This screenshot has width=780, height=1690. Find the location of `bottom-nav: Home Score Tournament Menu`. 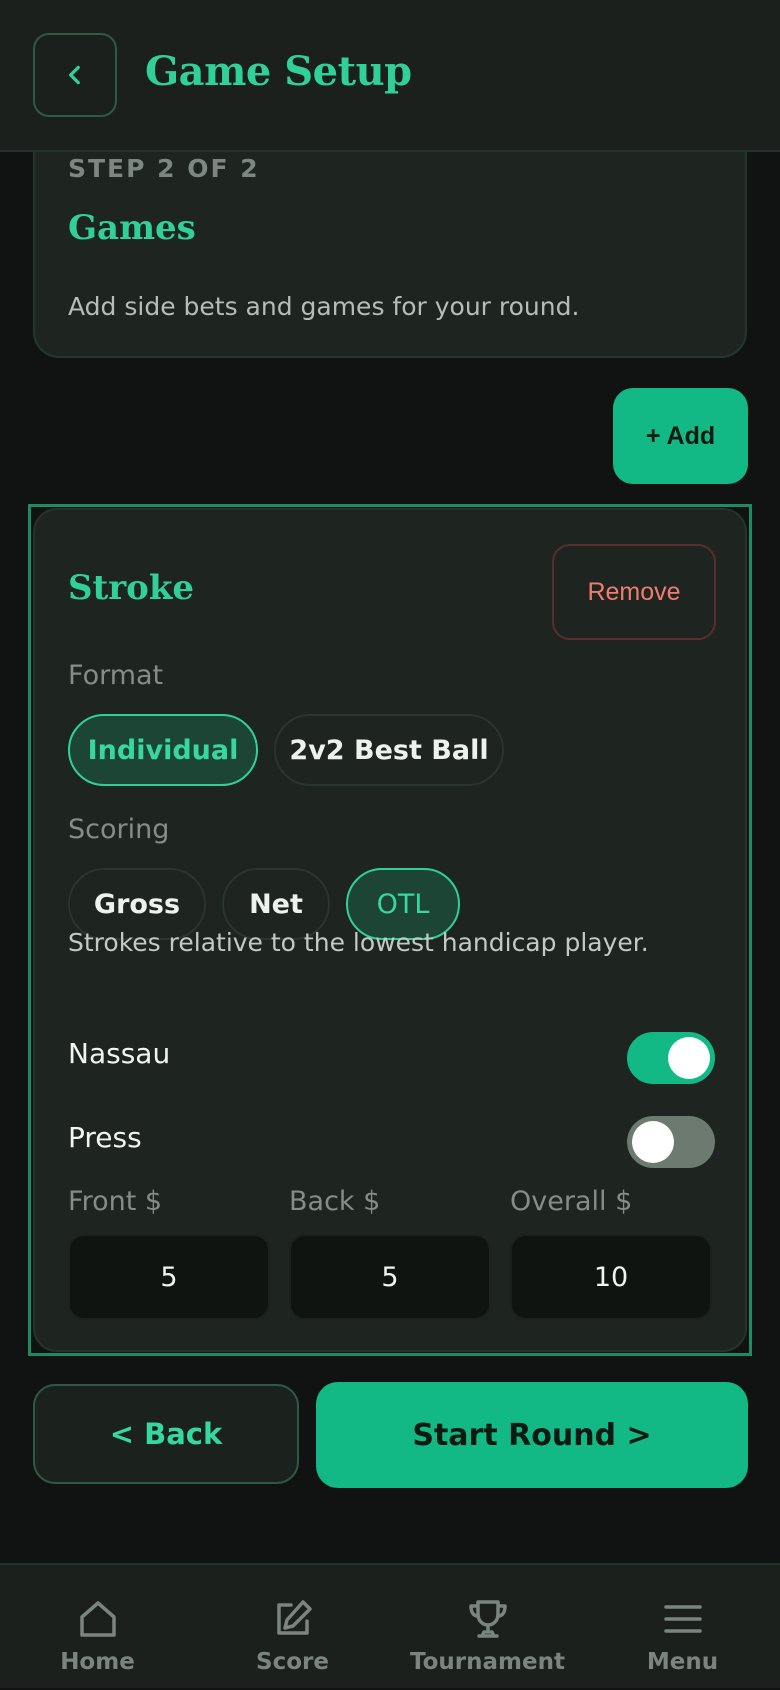

bottom-nav: Home Score Tournament Menu is located at coordinates (390, 1625).